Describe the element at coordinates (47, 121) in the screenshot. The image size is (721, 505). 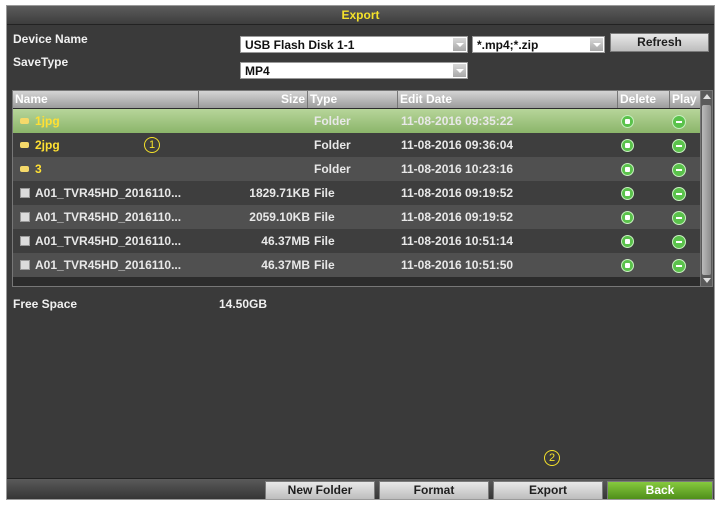
I see `cell-name: 1jpg` at that location.